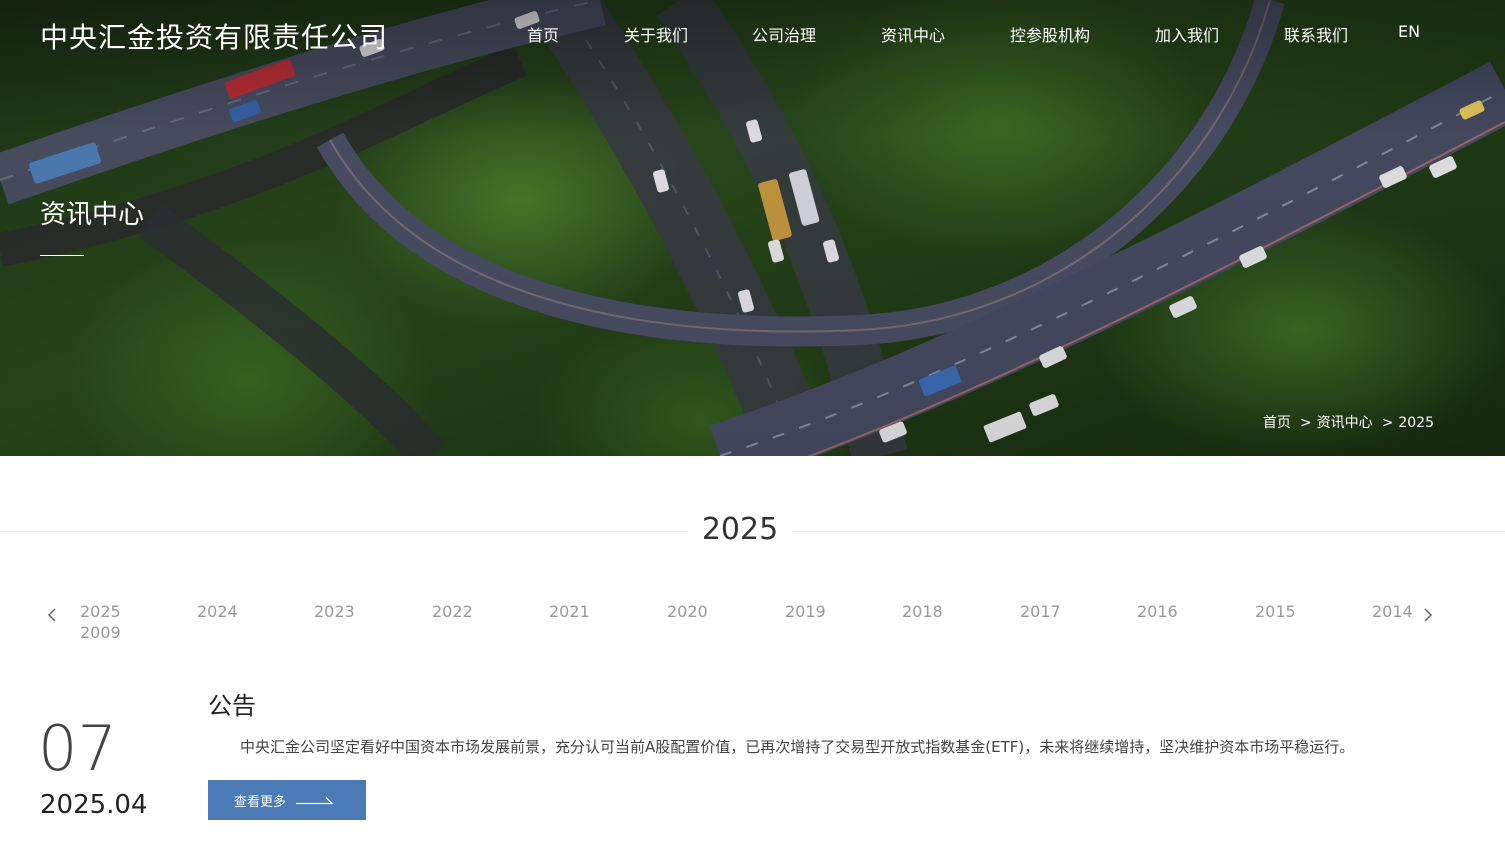 Image resolution: width=1505 pixels, height=853 pixels. Describe the element at coordinates (214, 36) in the screenshot. I see `site-logo: 中央汇金投资有限责任公司` at that location.